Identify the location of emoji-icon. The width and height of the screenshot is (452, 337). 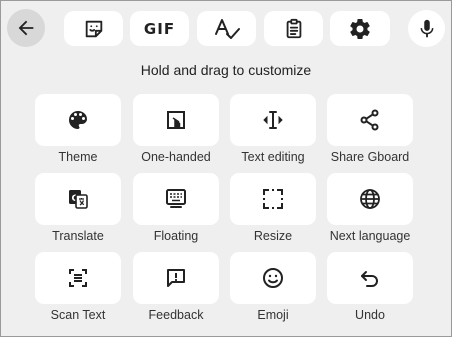
(273, 278).